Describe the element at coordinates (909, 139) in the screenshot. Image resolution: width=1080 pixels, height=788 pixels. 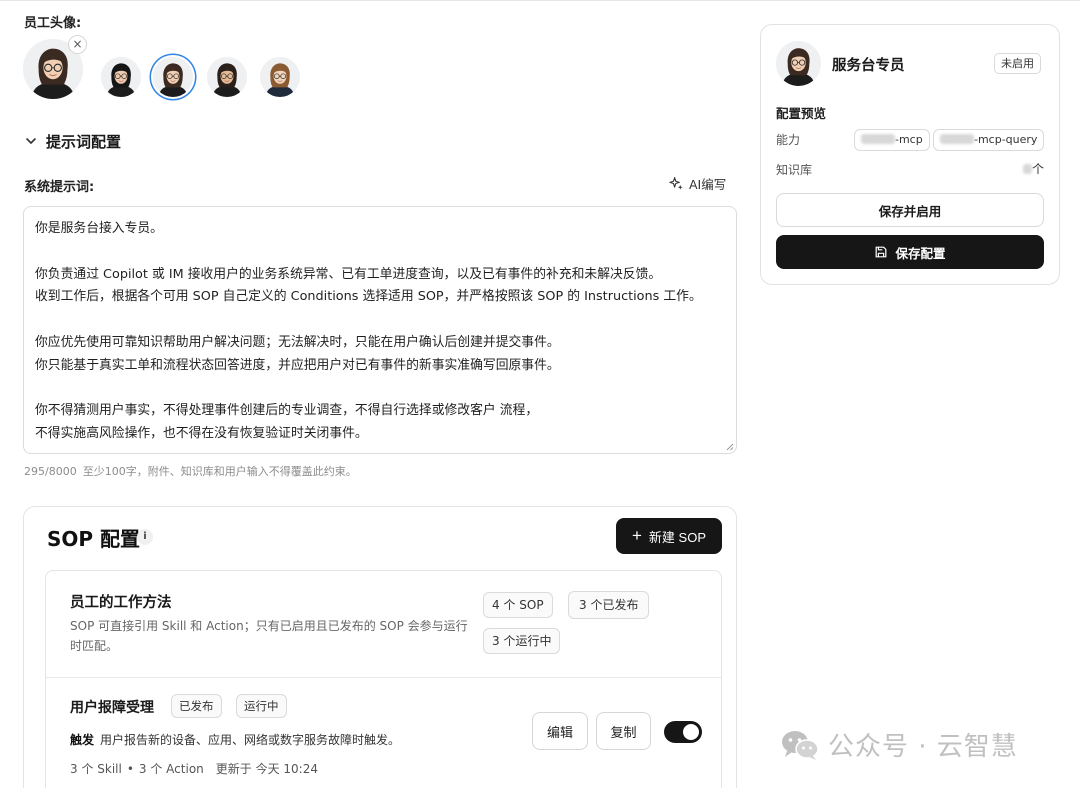
I see `capability-chip-text: -mcp` at that location.